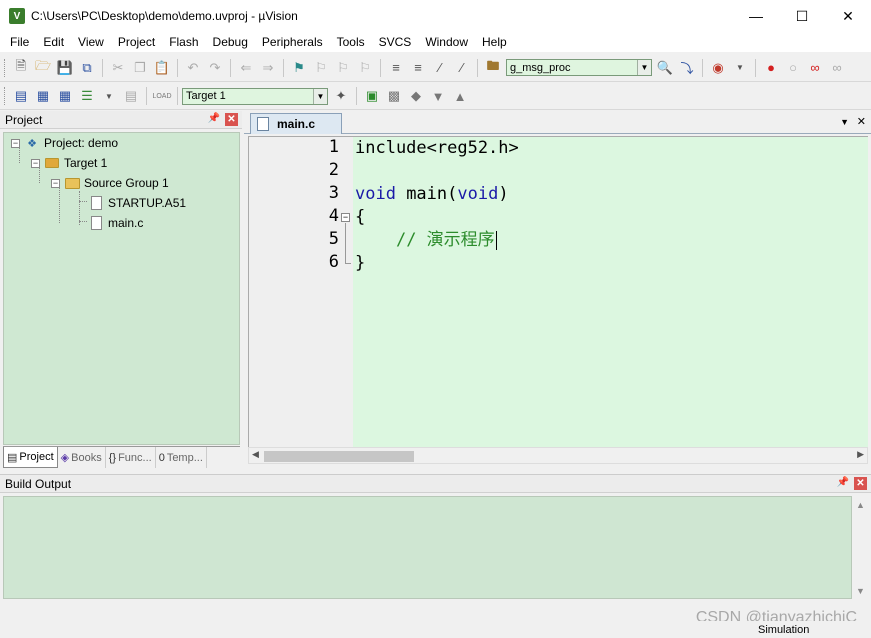 The height and width of the screenshot is (638, 871). I want to click on vertical-scrollbar: ▲ ▼, so click(860, 547).